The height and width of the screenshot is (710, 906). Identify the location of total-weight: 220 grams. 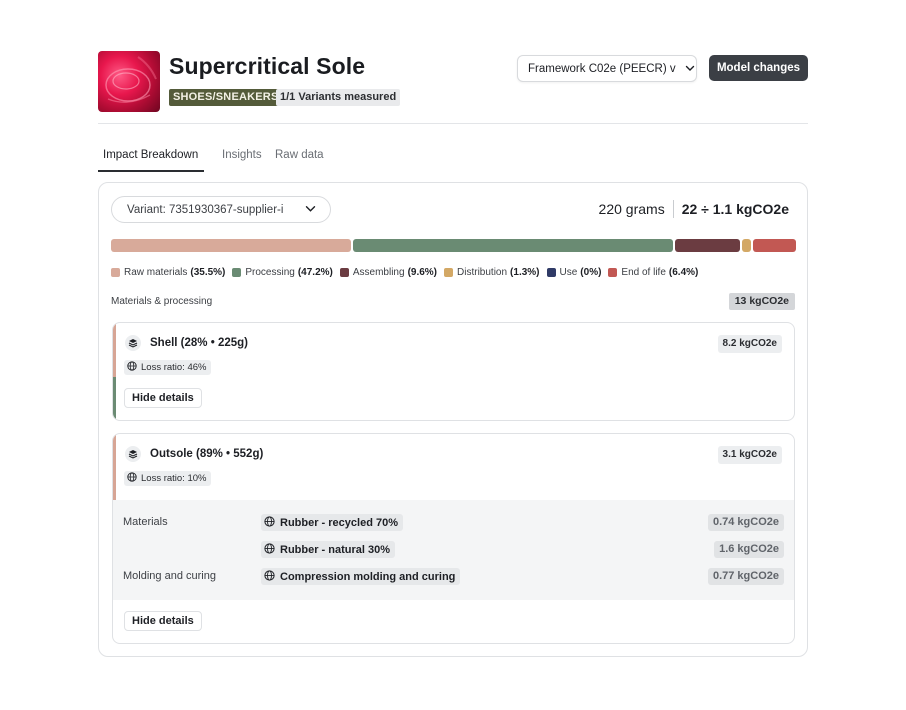
(631, 209).